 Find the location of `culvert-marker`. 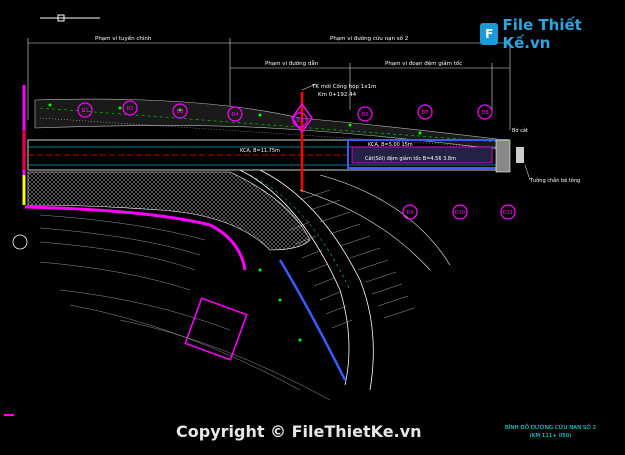

culvert-marker is located at coordinates (304, 137).